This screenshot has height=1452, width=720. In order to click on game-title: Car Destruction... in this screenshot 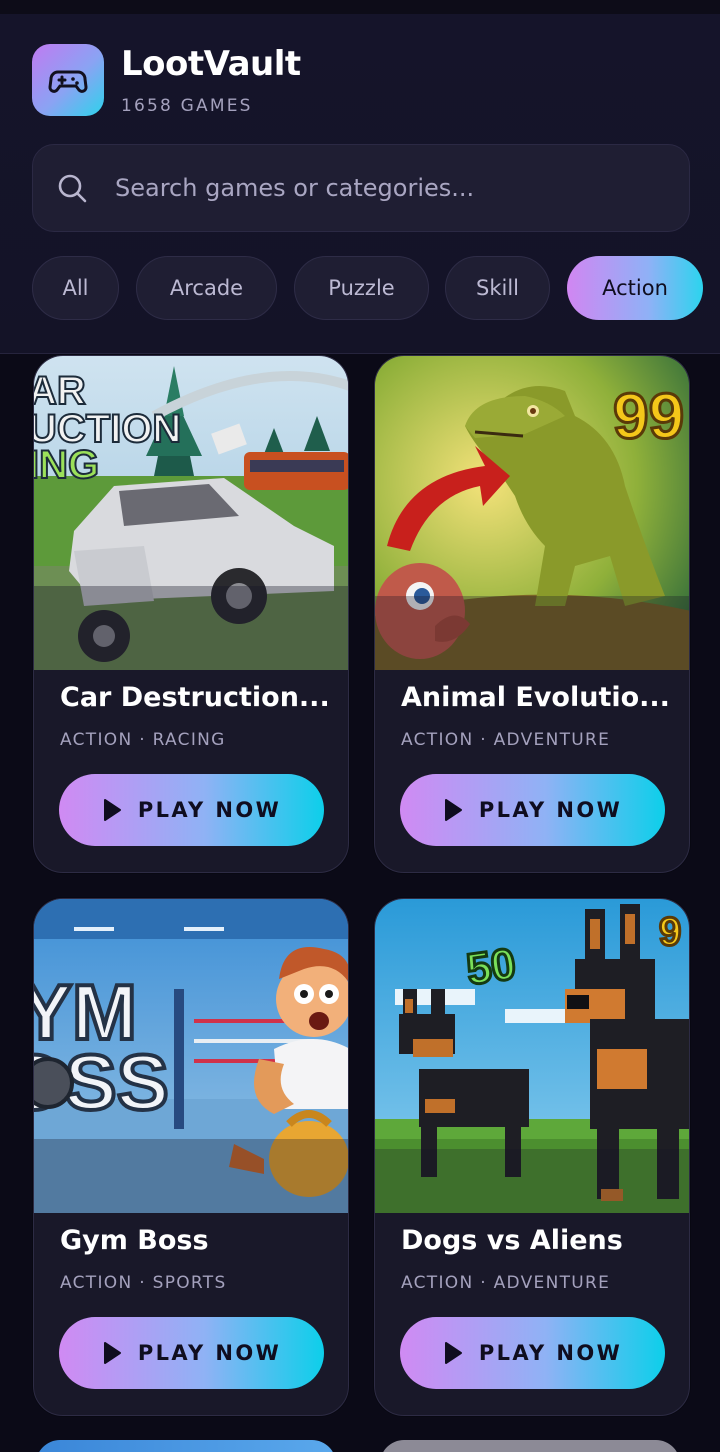, I will do `click(195, 697)`.